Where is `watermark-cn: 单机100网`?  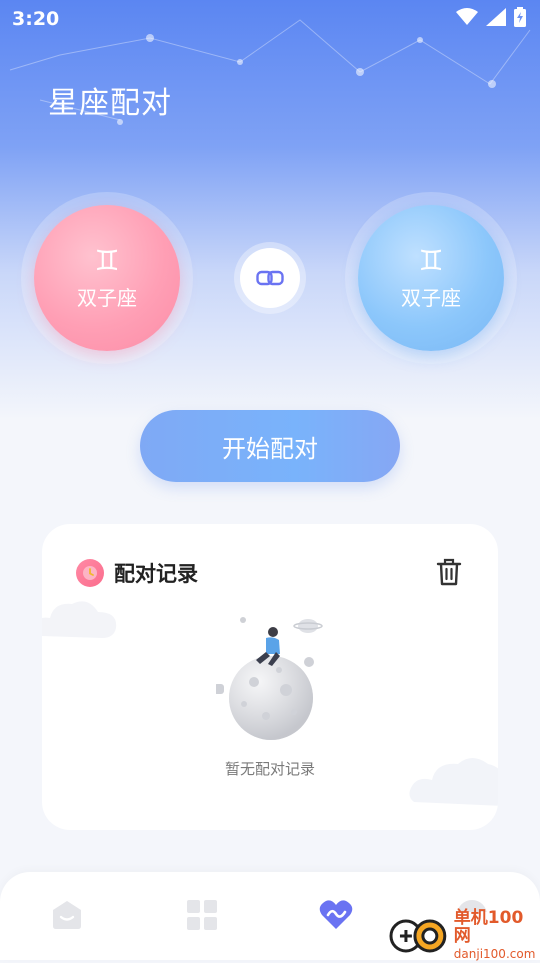
watermark-cn: 单机100网 is located at coordinates (488, 927).